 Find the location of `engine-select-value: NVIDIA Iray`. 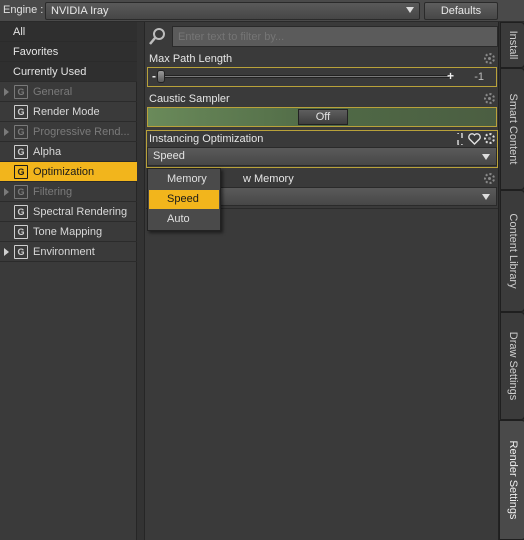

engine-select-value: NVIDIA Iray is located at coordinates (80, 11).